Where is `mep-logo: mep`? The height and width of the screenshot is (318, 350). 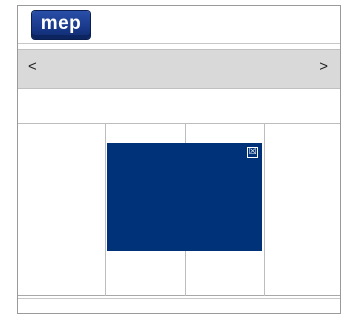
mep-logo: mep is located at coordinates (61, 25).